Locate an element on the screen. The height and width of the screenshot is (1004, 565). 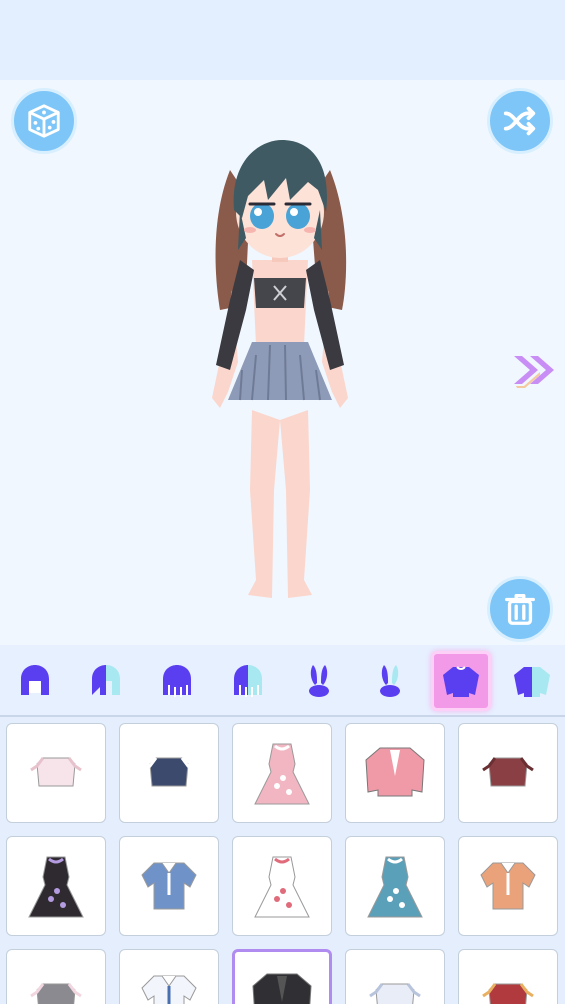
item-white-tie-shirt is located at coordinates (169, 976).